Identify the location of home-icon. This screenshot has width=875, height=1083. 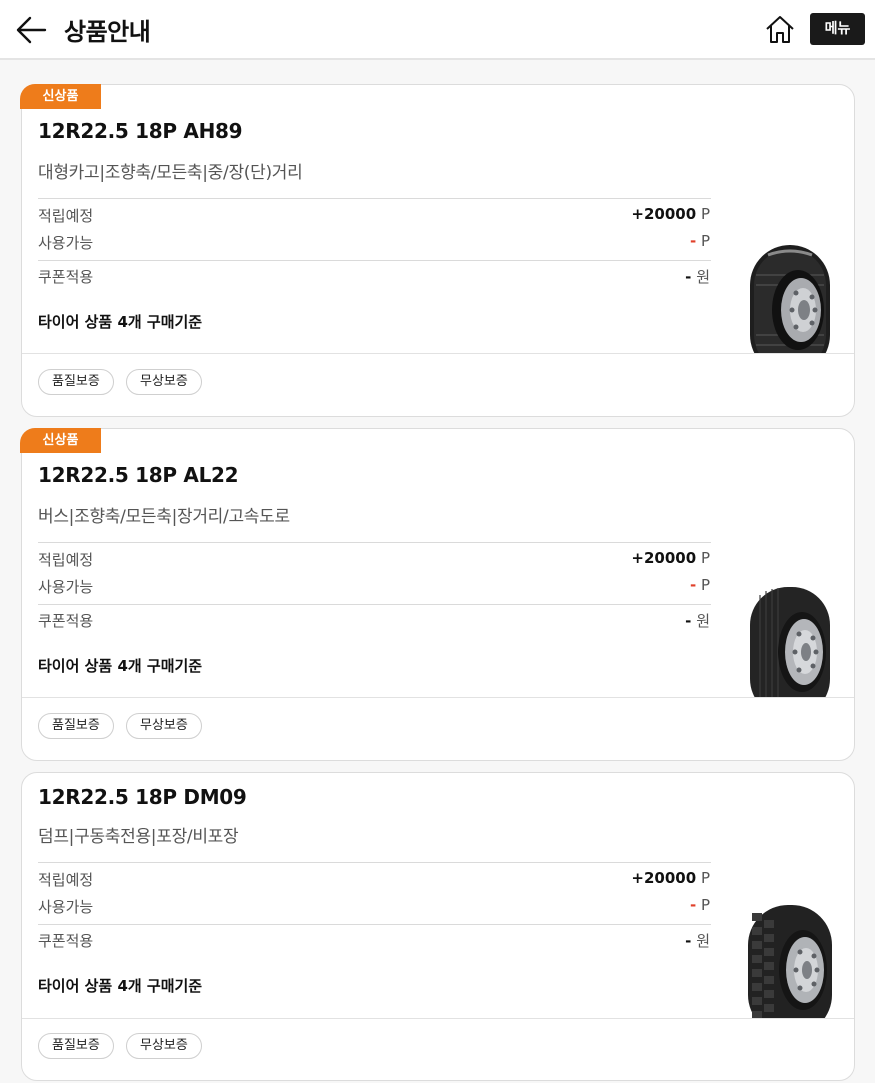
(780, 29).